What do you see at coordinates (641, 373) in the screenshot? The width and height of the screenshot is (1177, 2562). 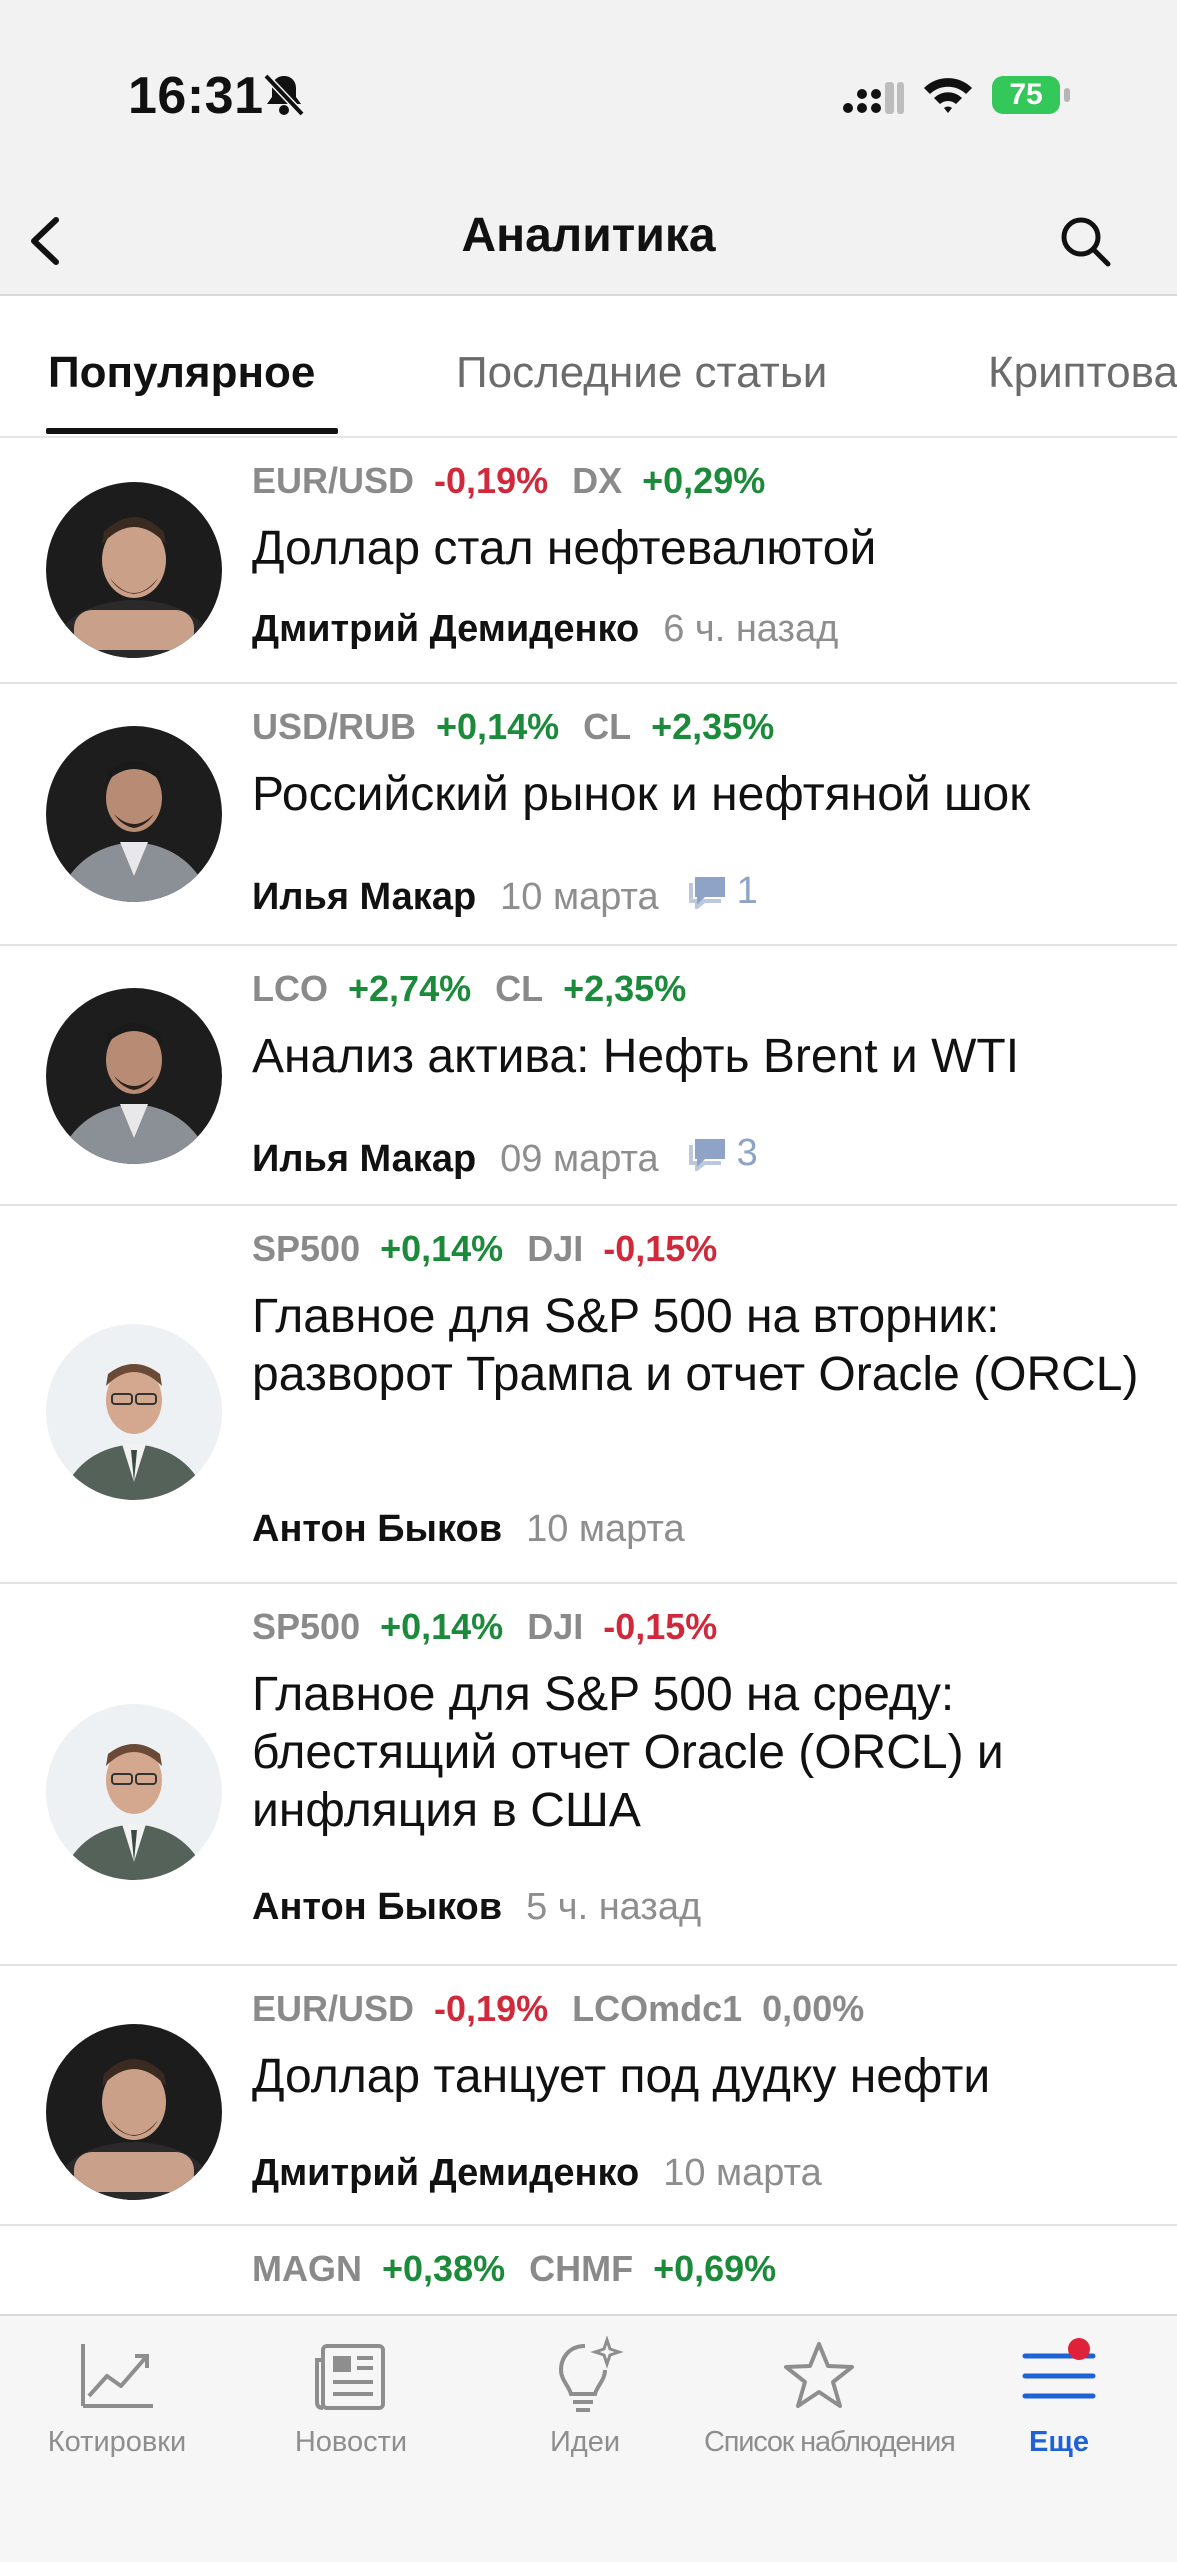 I see `tab-latest-articles: Последние статьи` at bounding box center [641, 373].